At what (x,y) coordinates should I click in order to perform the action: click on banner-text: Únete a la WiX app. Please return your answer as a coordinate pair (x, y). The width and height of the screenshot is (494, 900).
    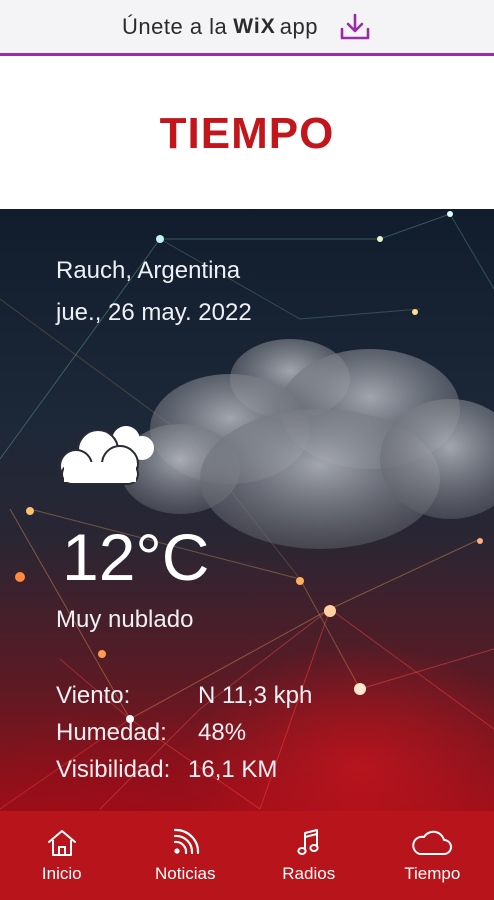
    Looking at the image, I should click on (247, 27).